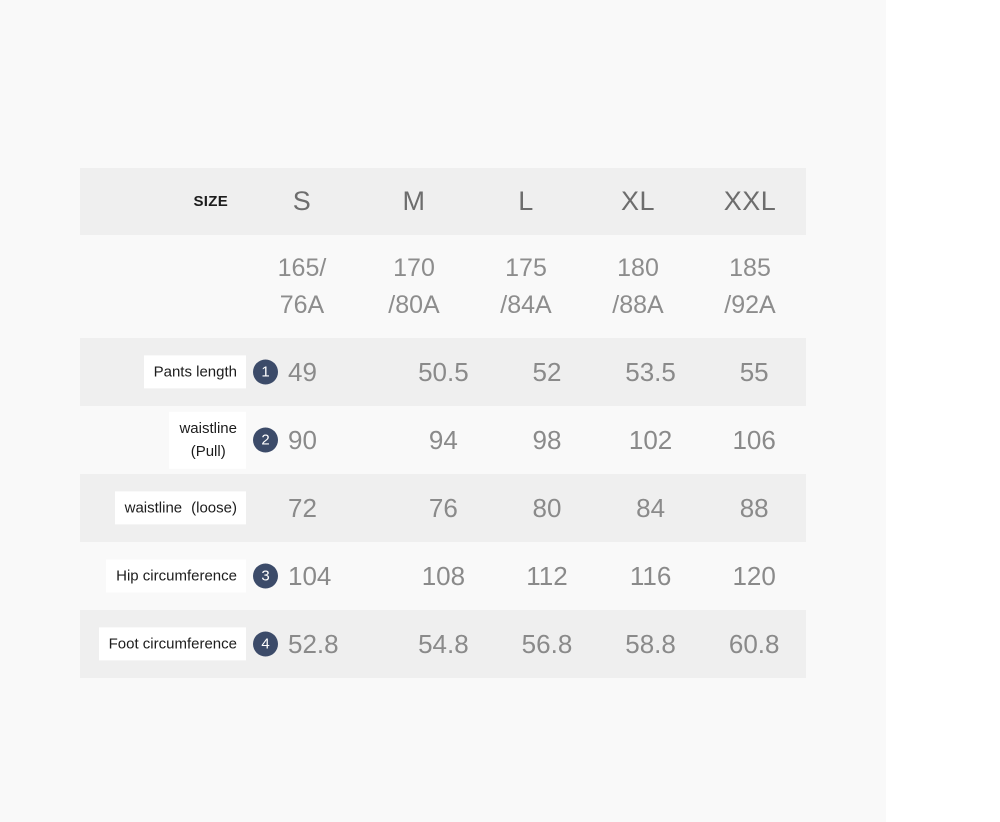 This screenshot has height=822, width=1000. What do you see at coordinates (526, 268) in the screenshot?
I see `size-code-l-line1: 175` at bounding box center [526, 268].